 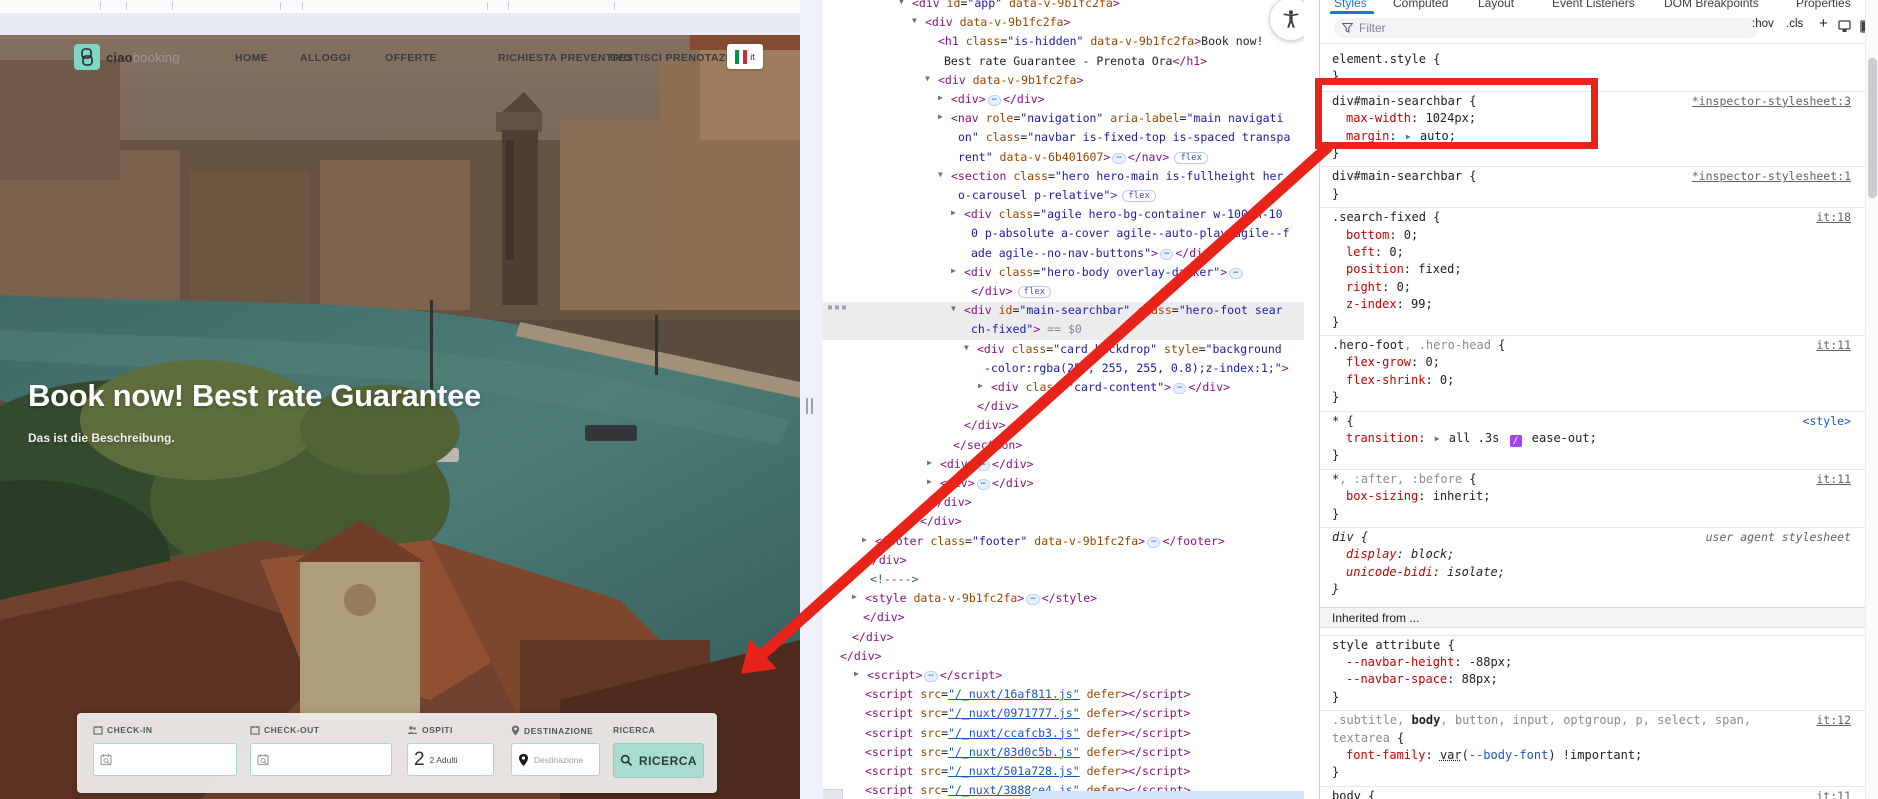 I want to click on dom-tree-row: ▶ <style data-v-9b1fc2fa> ⋯ </style>, so click(x=1063, y=599).